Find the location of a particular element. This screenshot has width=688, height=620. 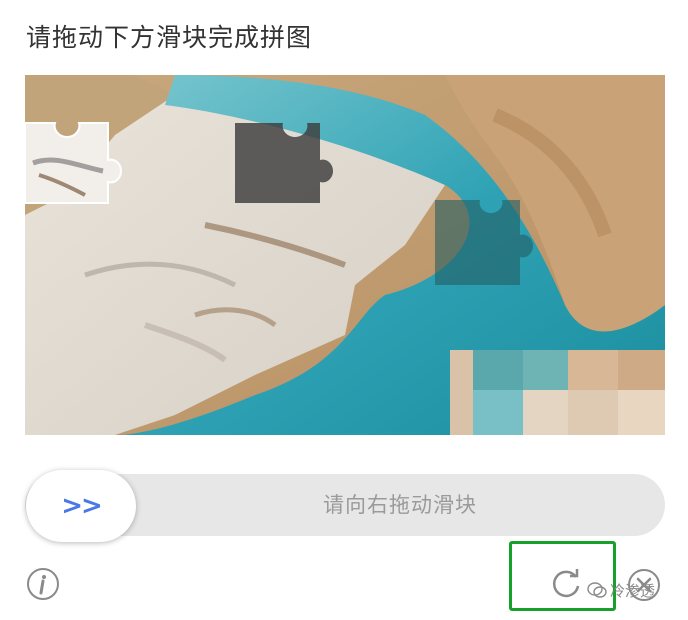

double-chevron-right-icon: >> is located at coordinates (82, 506).